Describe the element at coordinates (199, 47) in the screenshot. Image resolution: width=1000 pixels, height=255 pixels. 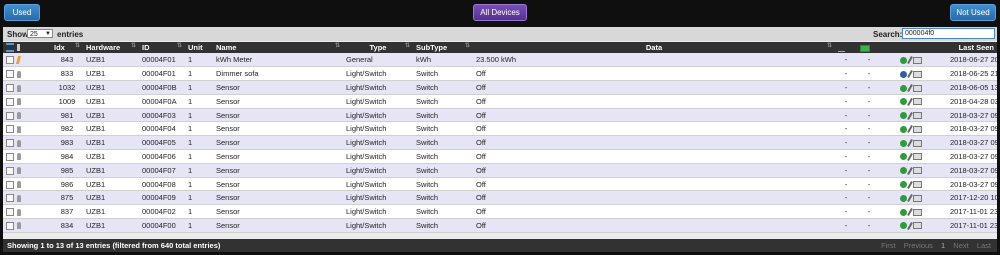
I see `header-unit: Unit` at that location.